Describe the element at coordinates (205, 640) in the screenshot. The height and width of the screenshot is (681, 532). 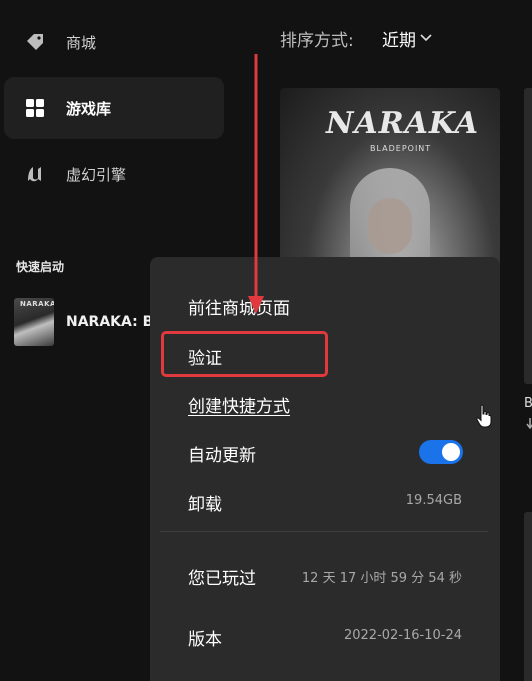
I see `menu-item-version: 版本` at that location.